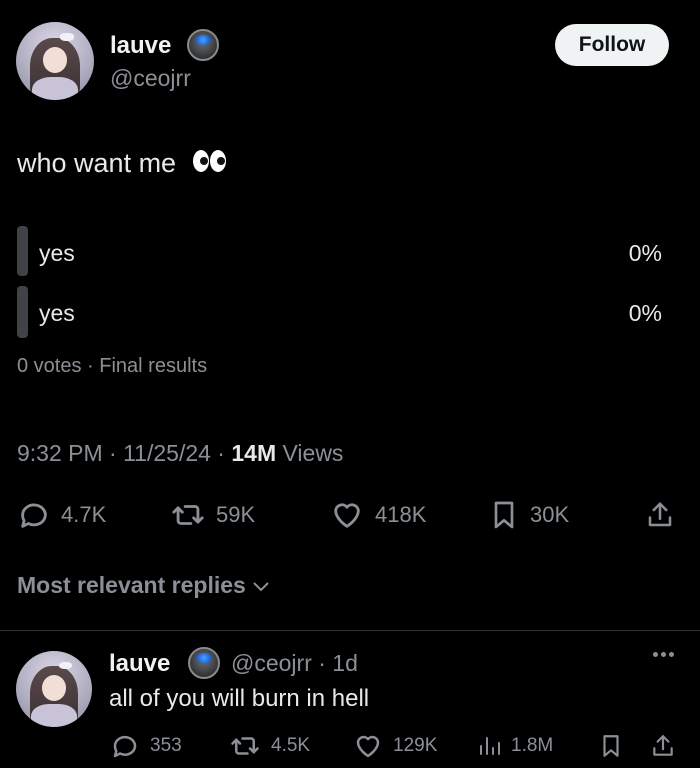  What do you see at coordinates (146, 746) in the screenshot?
I see `reply-reply-button: 353` at bounding box center [146, 746].